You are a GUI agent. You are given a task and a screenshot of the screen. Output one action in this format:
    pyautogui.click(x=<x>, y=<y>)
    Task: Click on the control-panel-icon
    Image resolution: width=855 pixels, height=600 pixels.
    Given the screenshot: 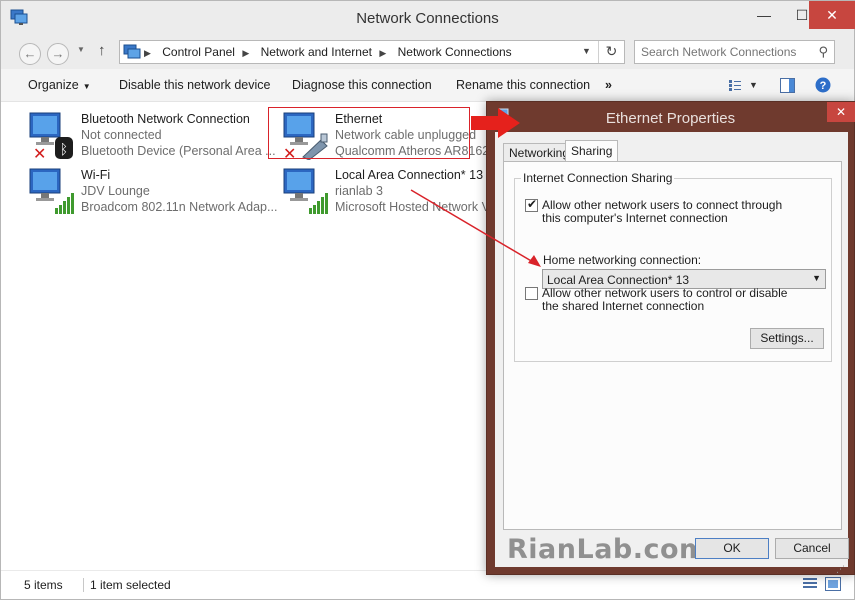 What is the action you would take?
    pyautogui.click(x=132, y=51)
    